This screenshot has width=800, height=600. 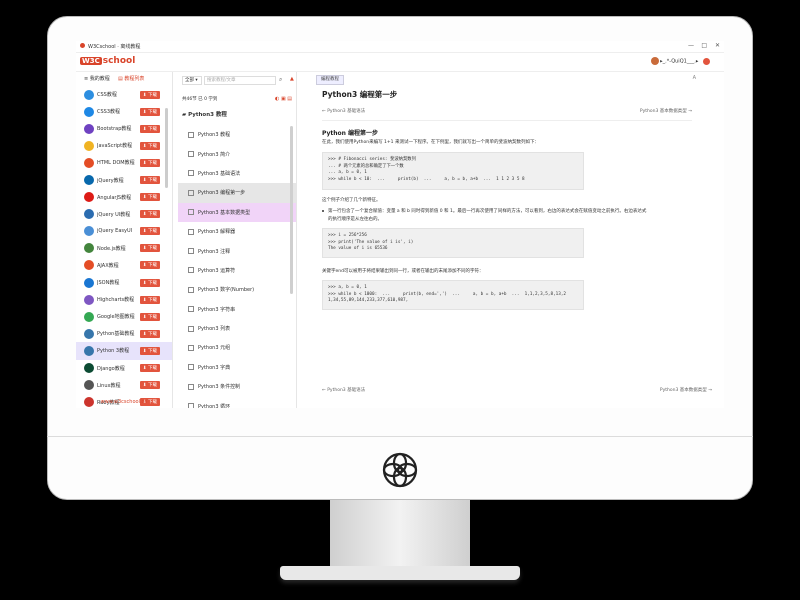 I want to click on user-menu: ▸_.*-QuiQ1___.▸, so click(x=680, y=61).